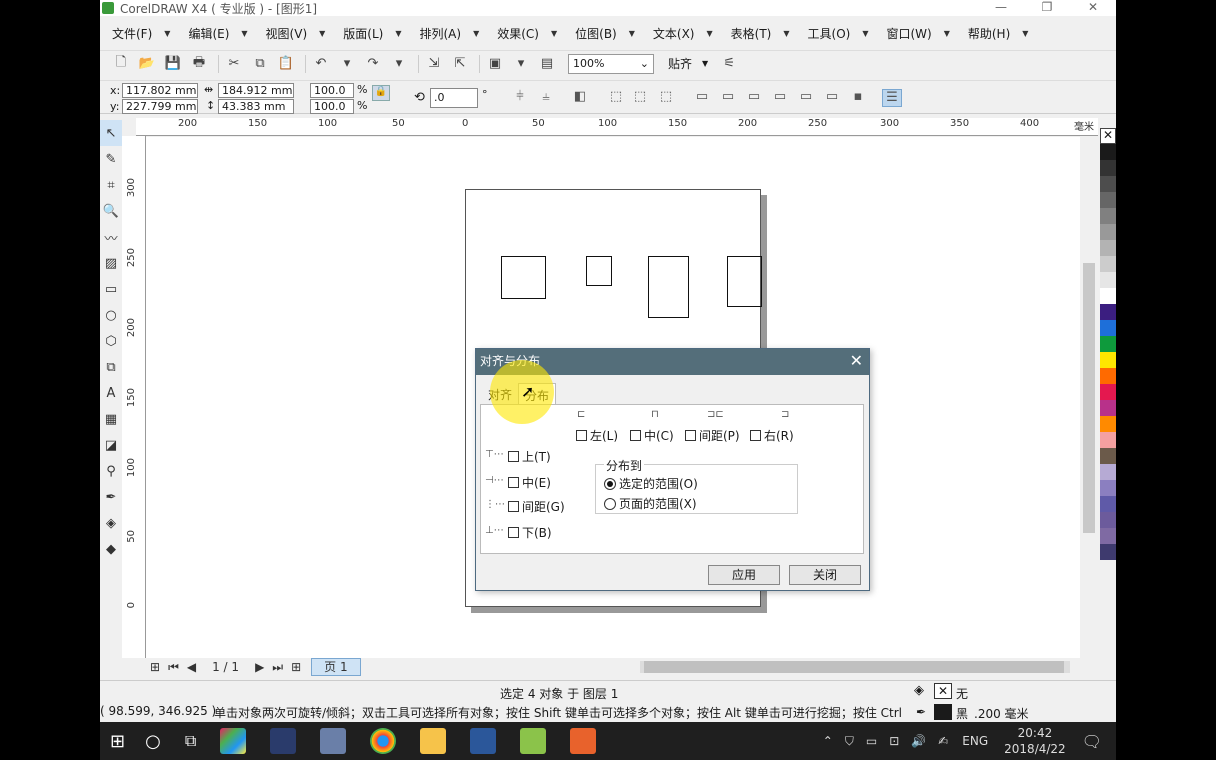 The image size is (1216, 760). What do you see at coordinates (333, 741) in the screenshot?
I see `app-keyboard-icon` at bounding box center [333, 741].